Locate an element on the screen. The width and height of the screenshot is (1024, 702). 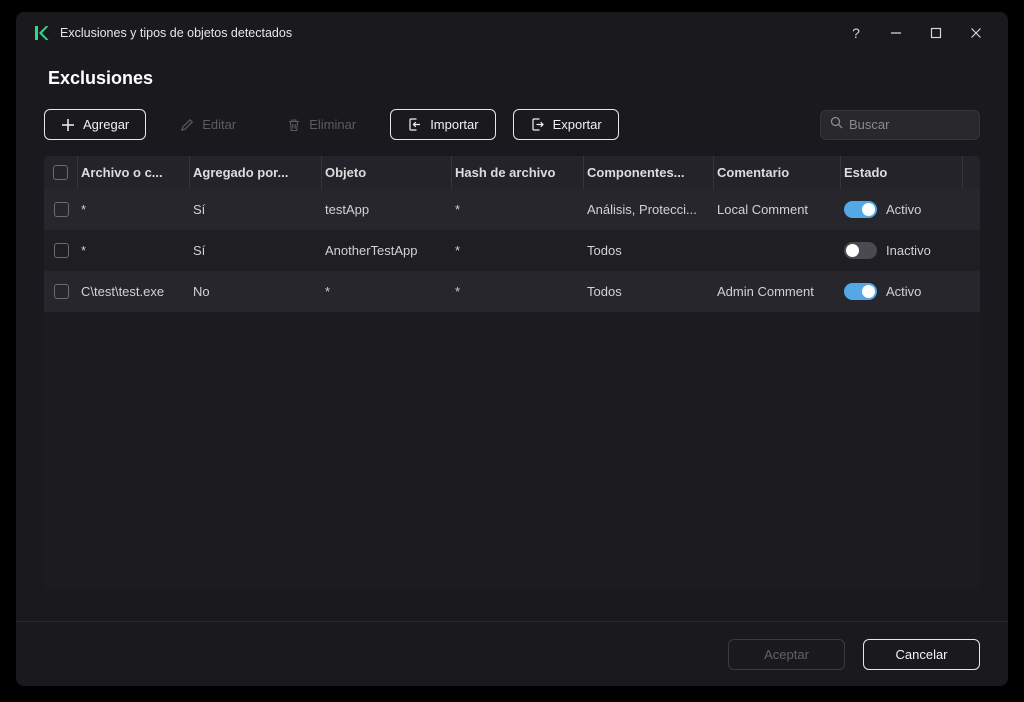
cell-file: C\test\test.exe is located at coordinates (123, 291).